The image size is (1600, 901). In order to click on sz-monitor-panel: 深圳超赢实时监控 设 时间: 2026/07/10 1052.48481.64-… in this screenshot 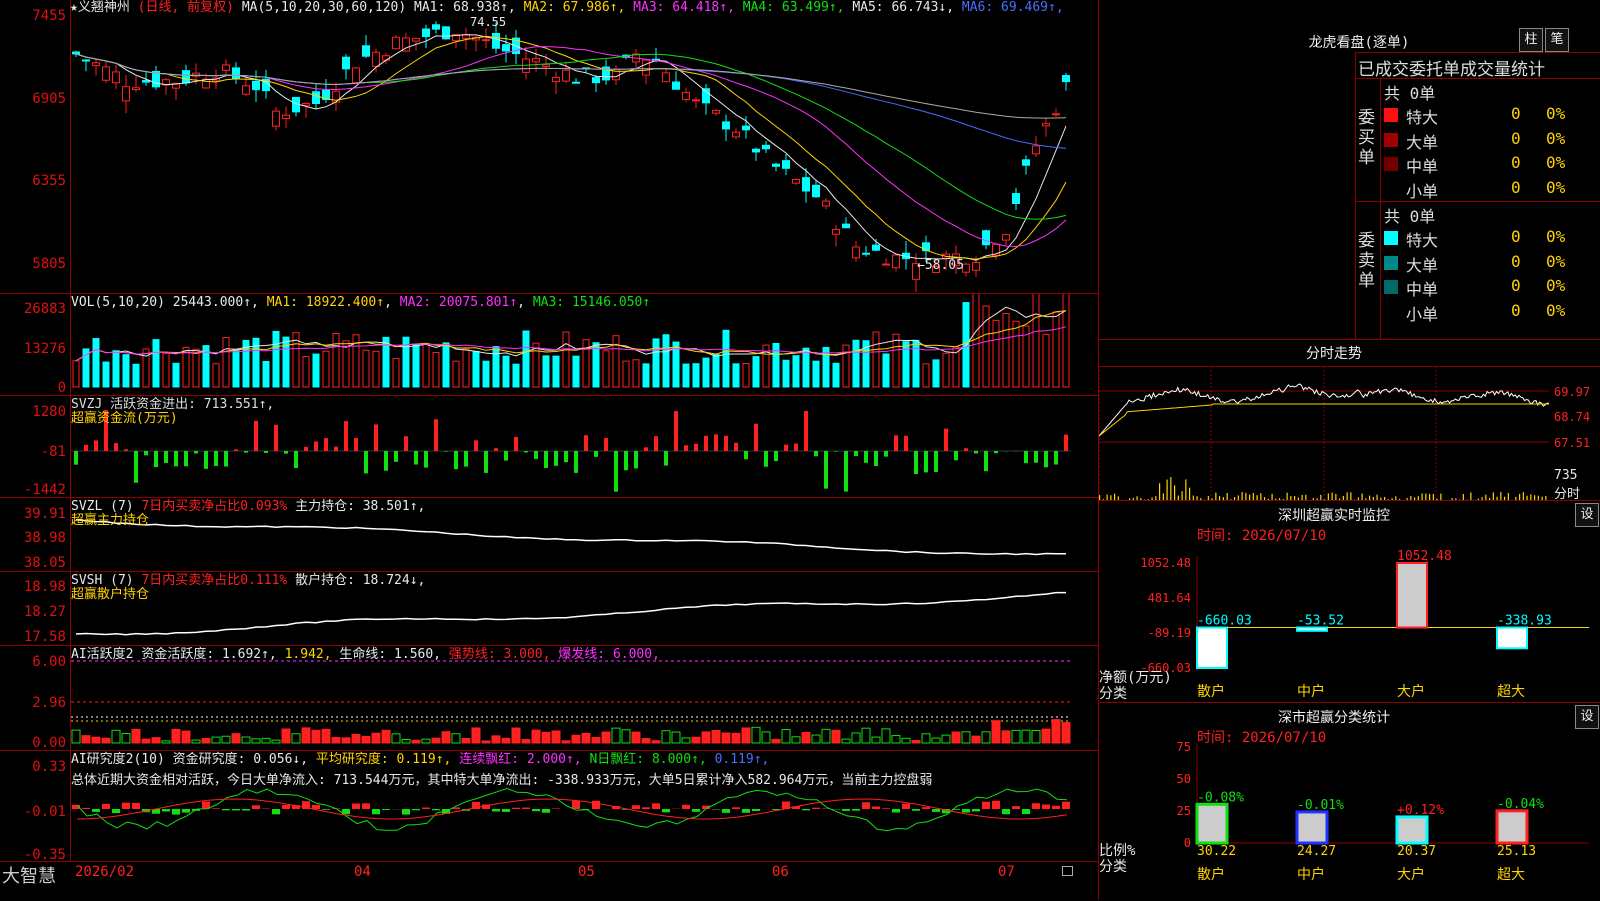, I will do `click(1349, 601)`.